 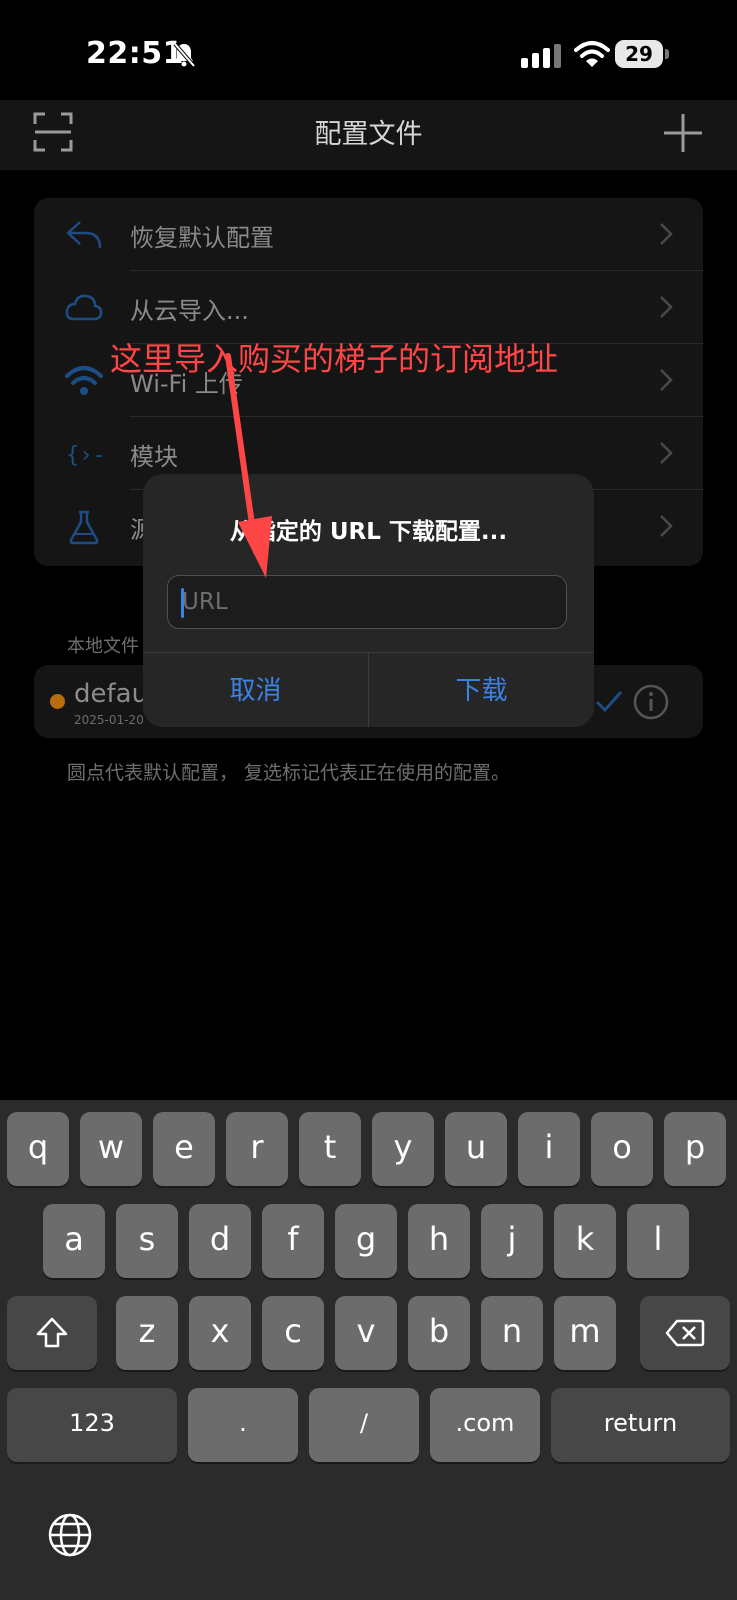 What do you see at coordinates (476, 1149) in the screenshot?
I see `key-u: u` at bounding box center [476, 1149].